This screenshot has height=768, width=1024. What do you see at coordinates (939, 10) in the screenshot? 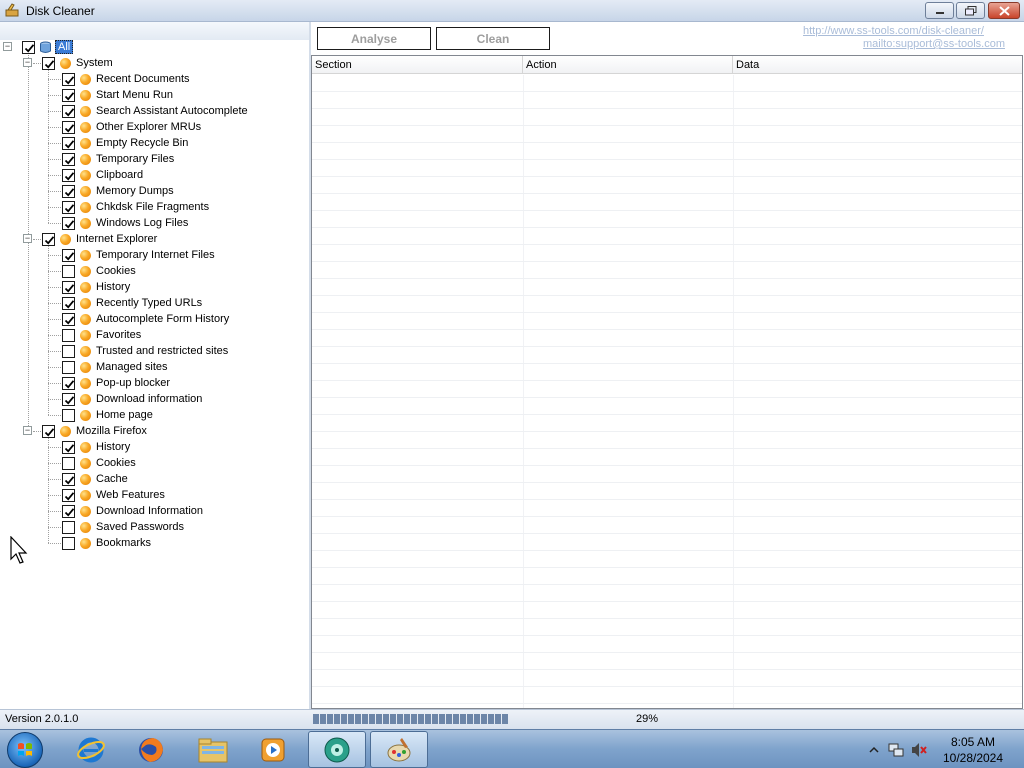
I see `minimize-button` at bounding box center [939, 10].